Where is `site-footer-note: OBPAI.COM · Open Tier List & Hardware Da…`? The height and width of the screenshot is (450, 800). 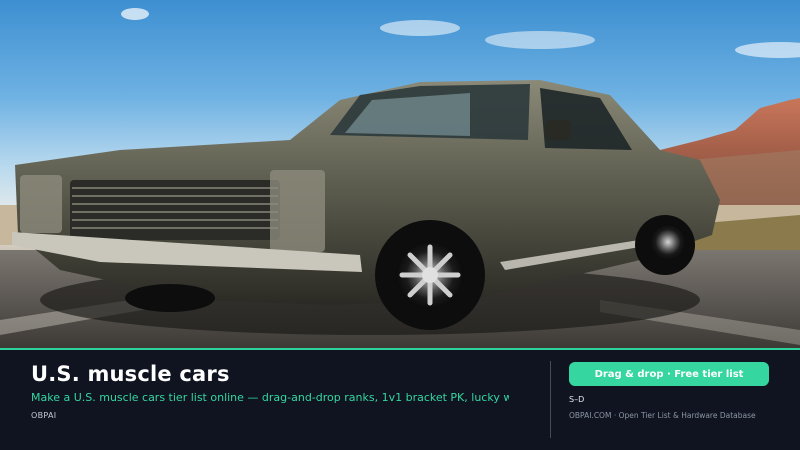
site-footer-note: OBPAI.COM · Open Tier List & Hardware Da… is located at coordinates (662, 415).